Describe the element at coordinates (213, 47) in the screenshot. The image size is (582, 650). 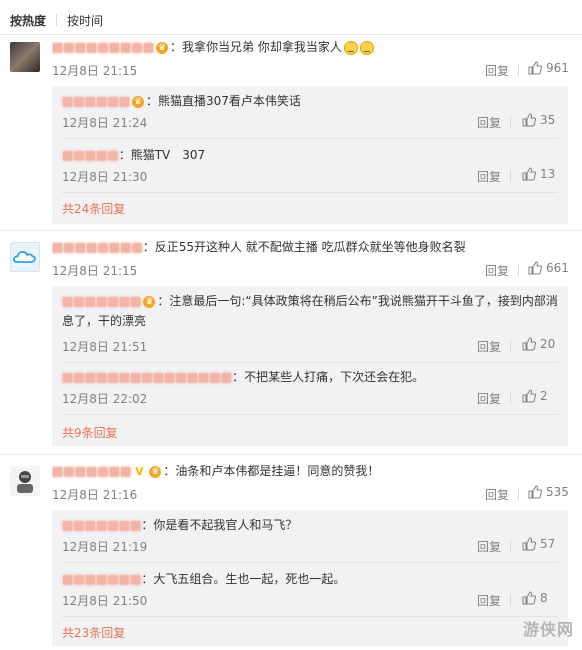
I see `comment-body: ■■■■■■■■■ ♛ ：我拿你当兄弟 你却拿我当家人` at that location.